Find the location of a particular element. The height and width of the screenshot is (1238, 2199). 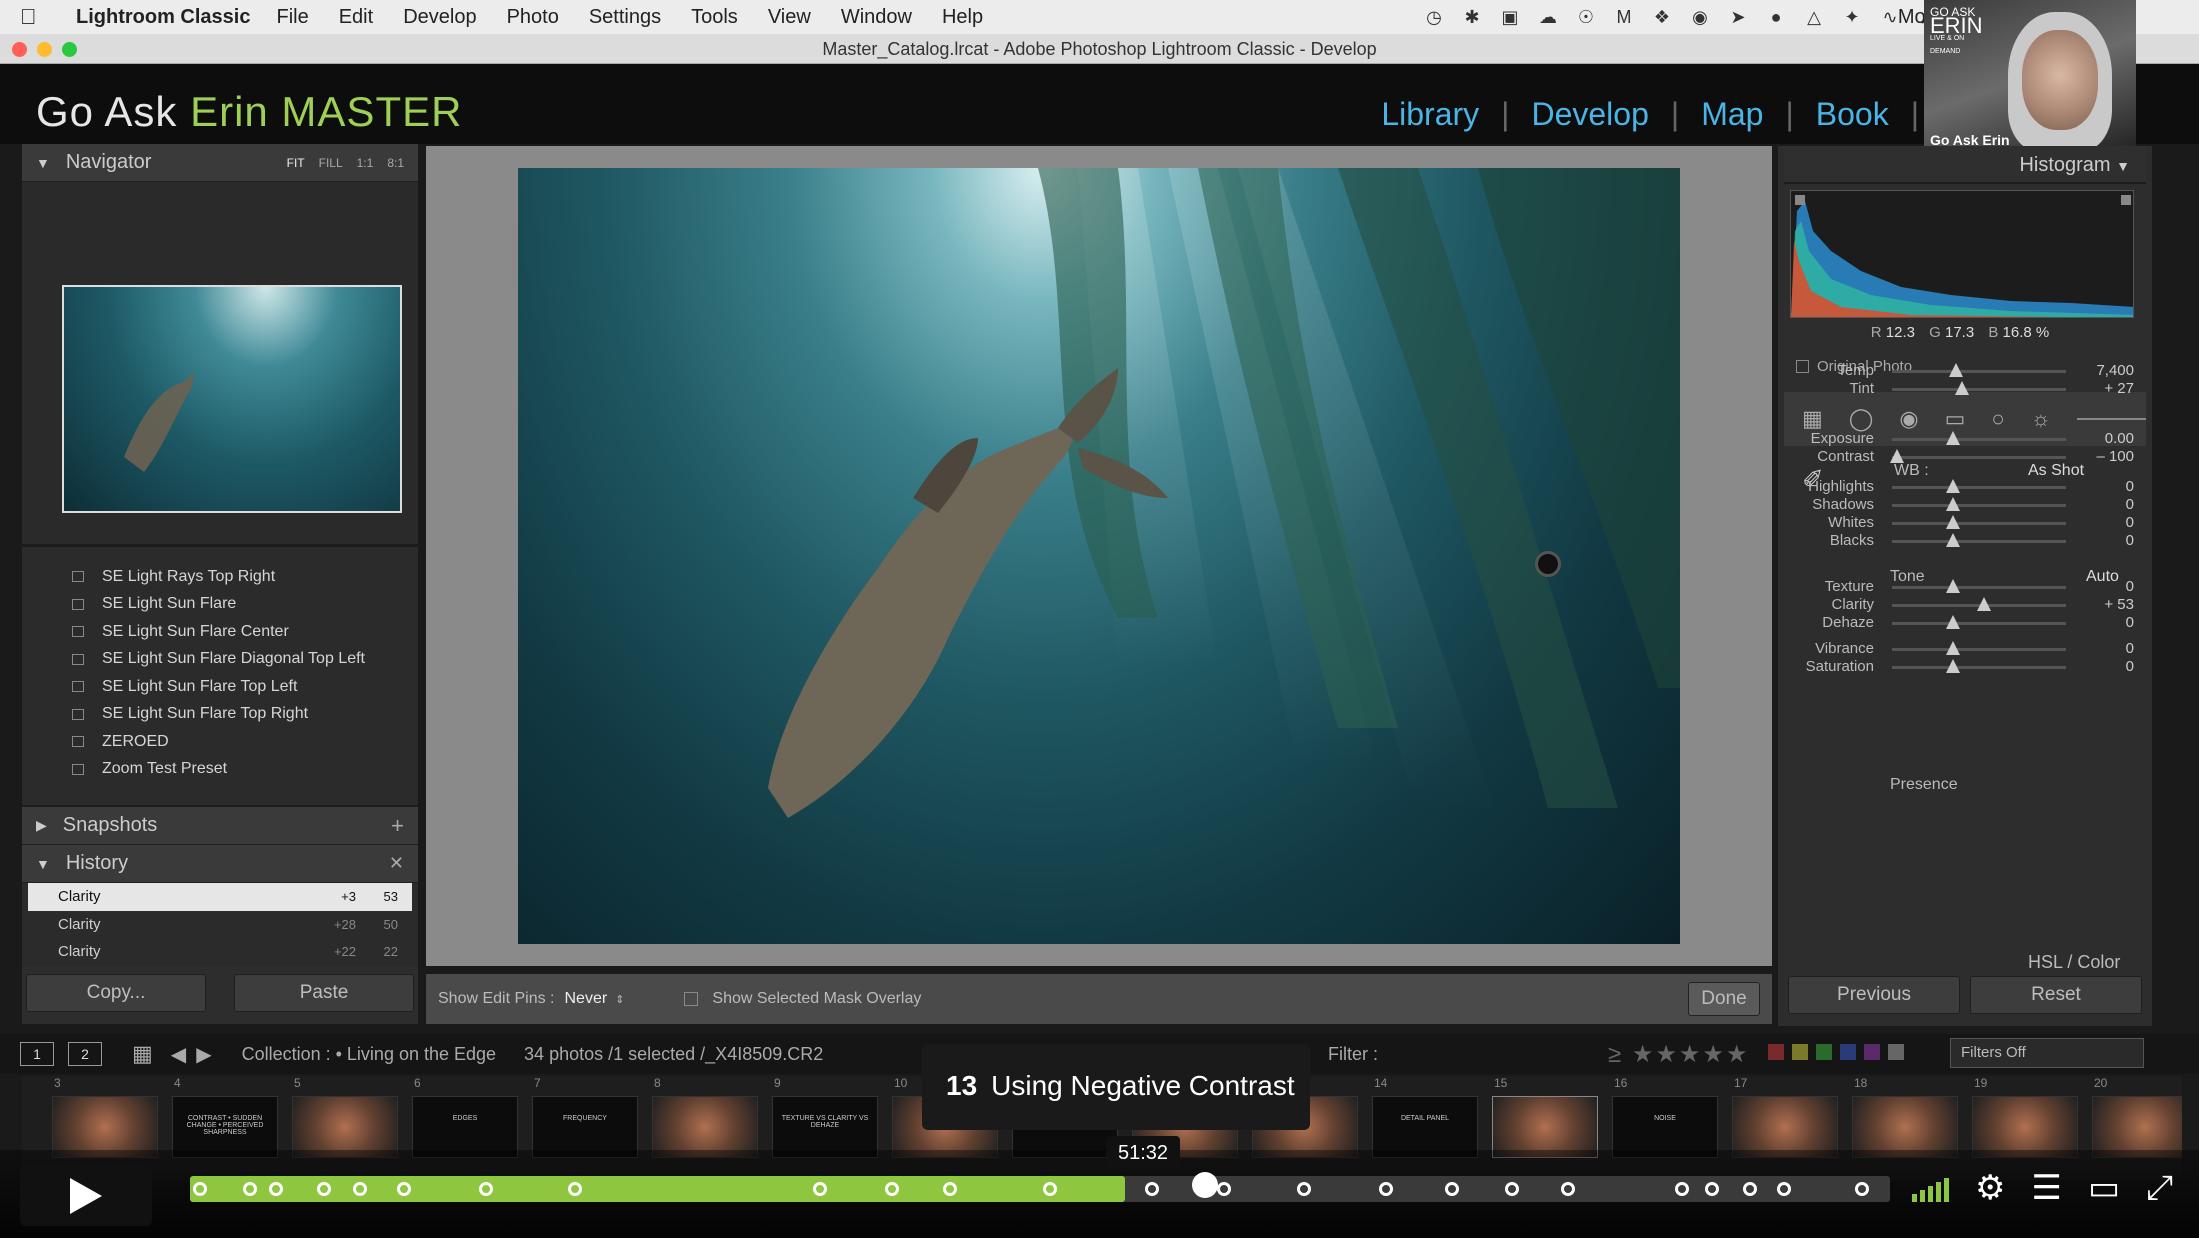

menu-view: View is located at coordinates (789, 17).